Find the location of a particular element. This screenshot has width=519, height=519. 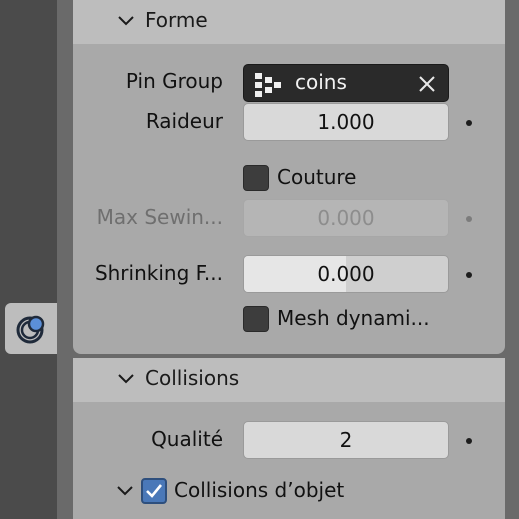

pin-group-field: coins is located at coordinates (346, 83).